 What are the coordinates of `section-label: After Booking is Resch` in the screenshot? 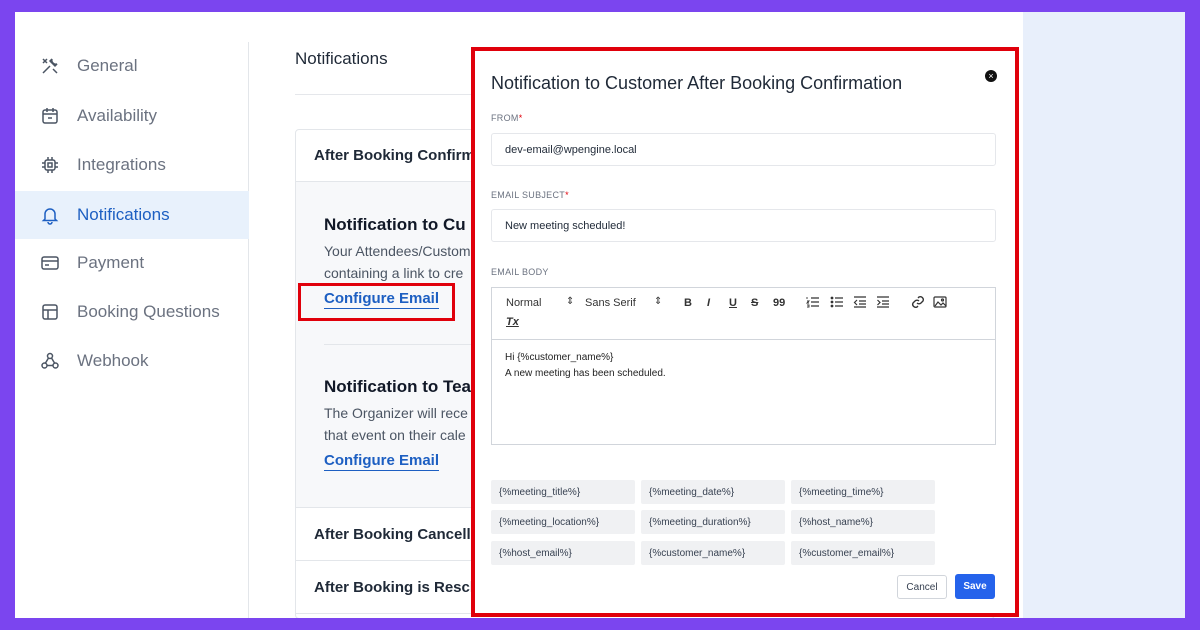 It's located at (397, 587).